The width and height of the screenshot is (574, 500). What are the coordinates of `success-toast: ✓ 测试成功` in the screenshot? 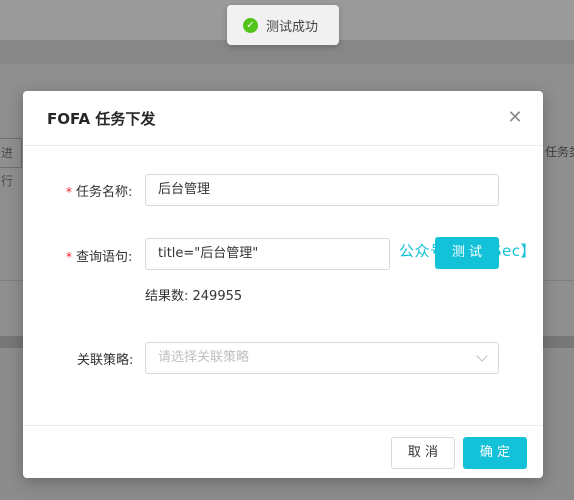 It's located at (283, 25).